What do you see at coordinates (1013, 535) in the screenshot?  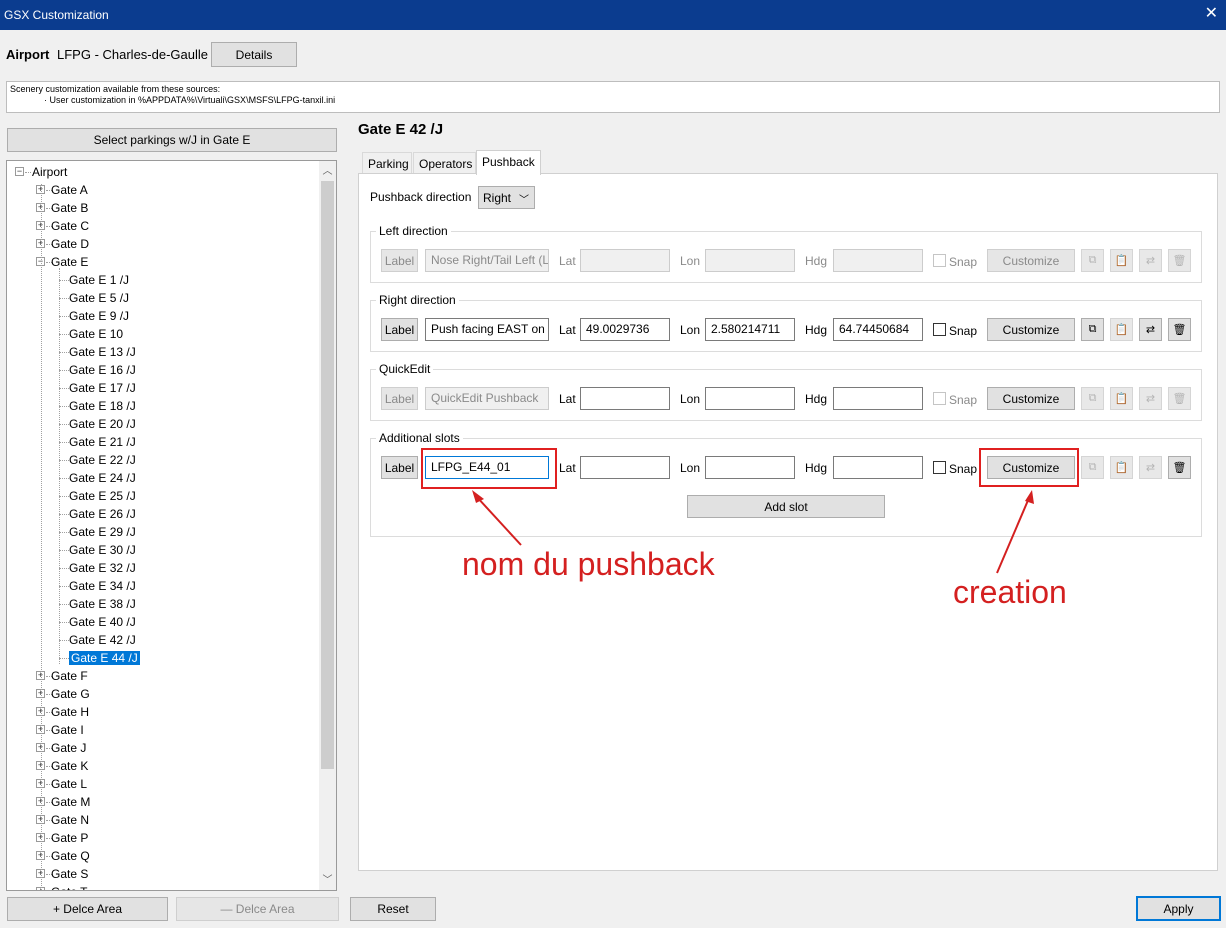 I see `create-arrow-line` at bounding box center [1013, 535].